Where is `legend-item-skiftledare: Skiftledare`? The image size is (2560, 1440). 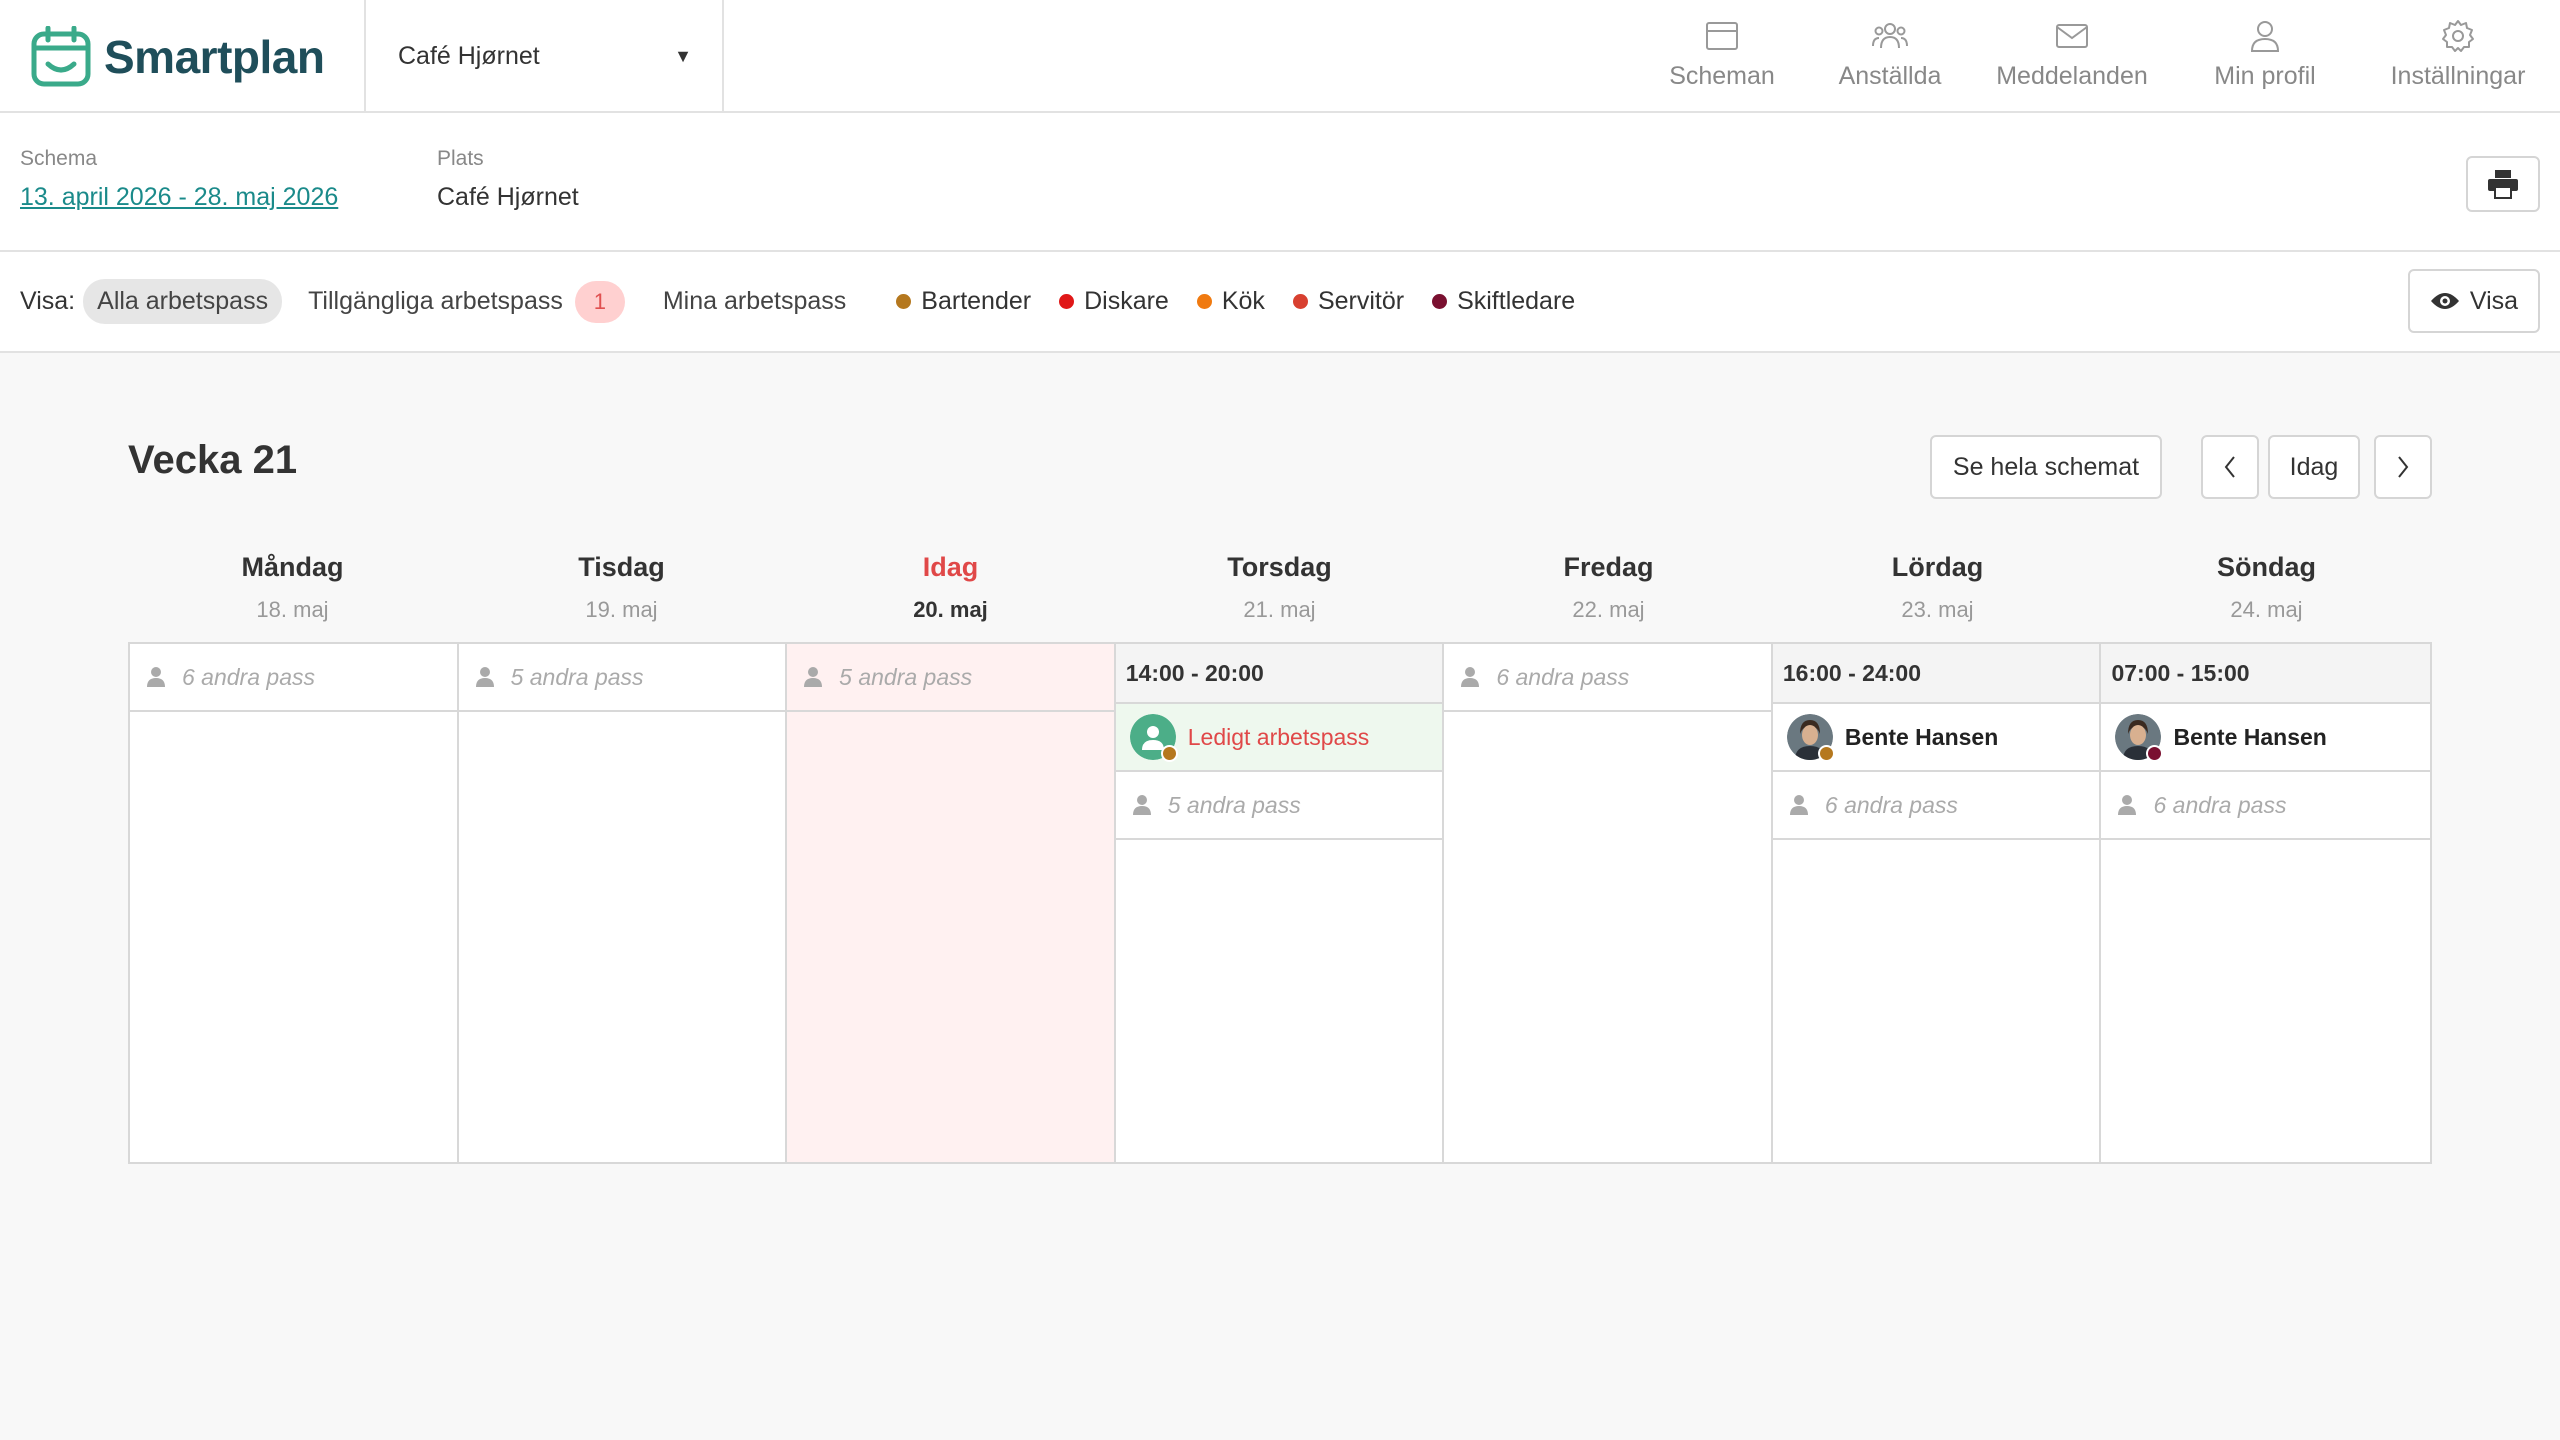
legend-item-skiftledare: Skiftledare is located at coordinates (1503, 301).